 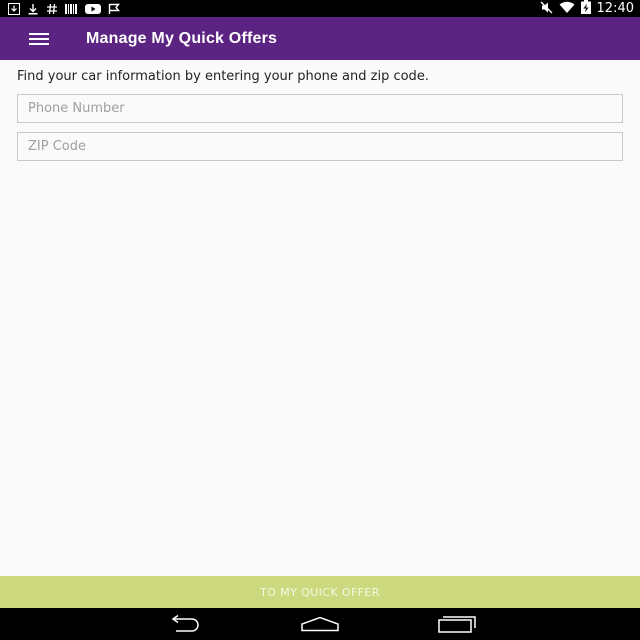 What do you see at coordinates (52, 9) in the screenshot?
I see `hash-icon` at bounding box center [52, 9].